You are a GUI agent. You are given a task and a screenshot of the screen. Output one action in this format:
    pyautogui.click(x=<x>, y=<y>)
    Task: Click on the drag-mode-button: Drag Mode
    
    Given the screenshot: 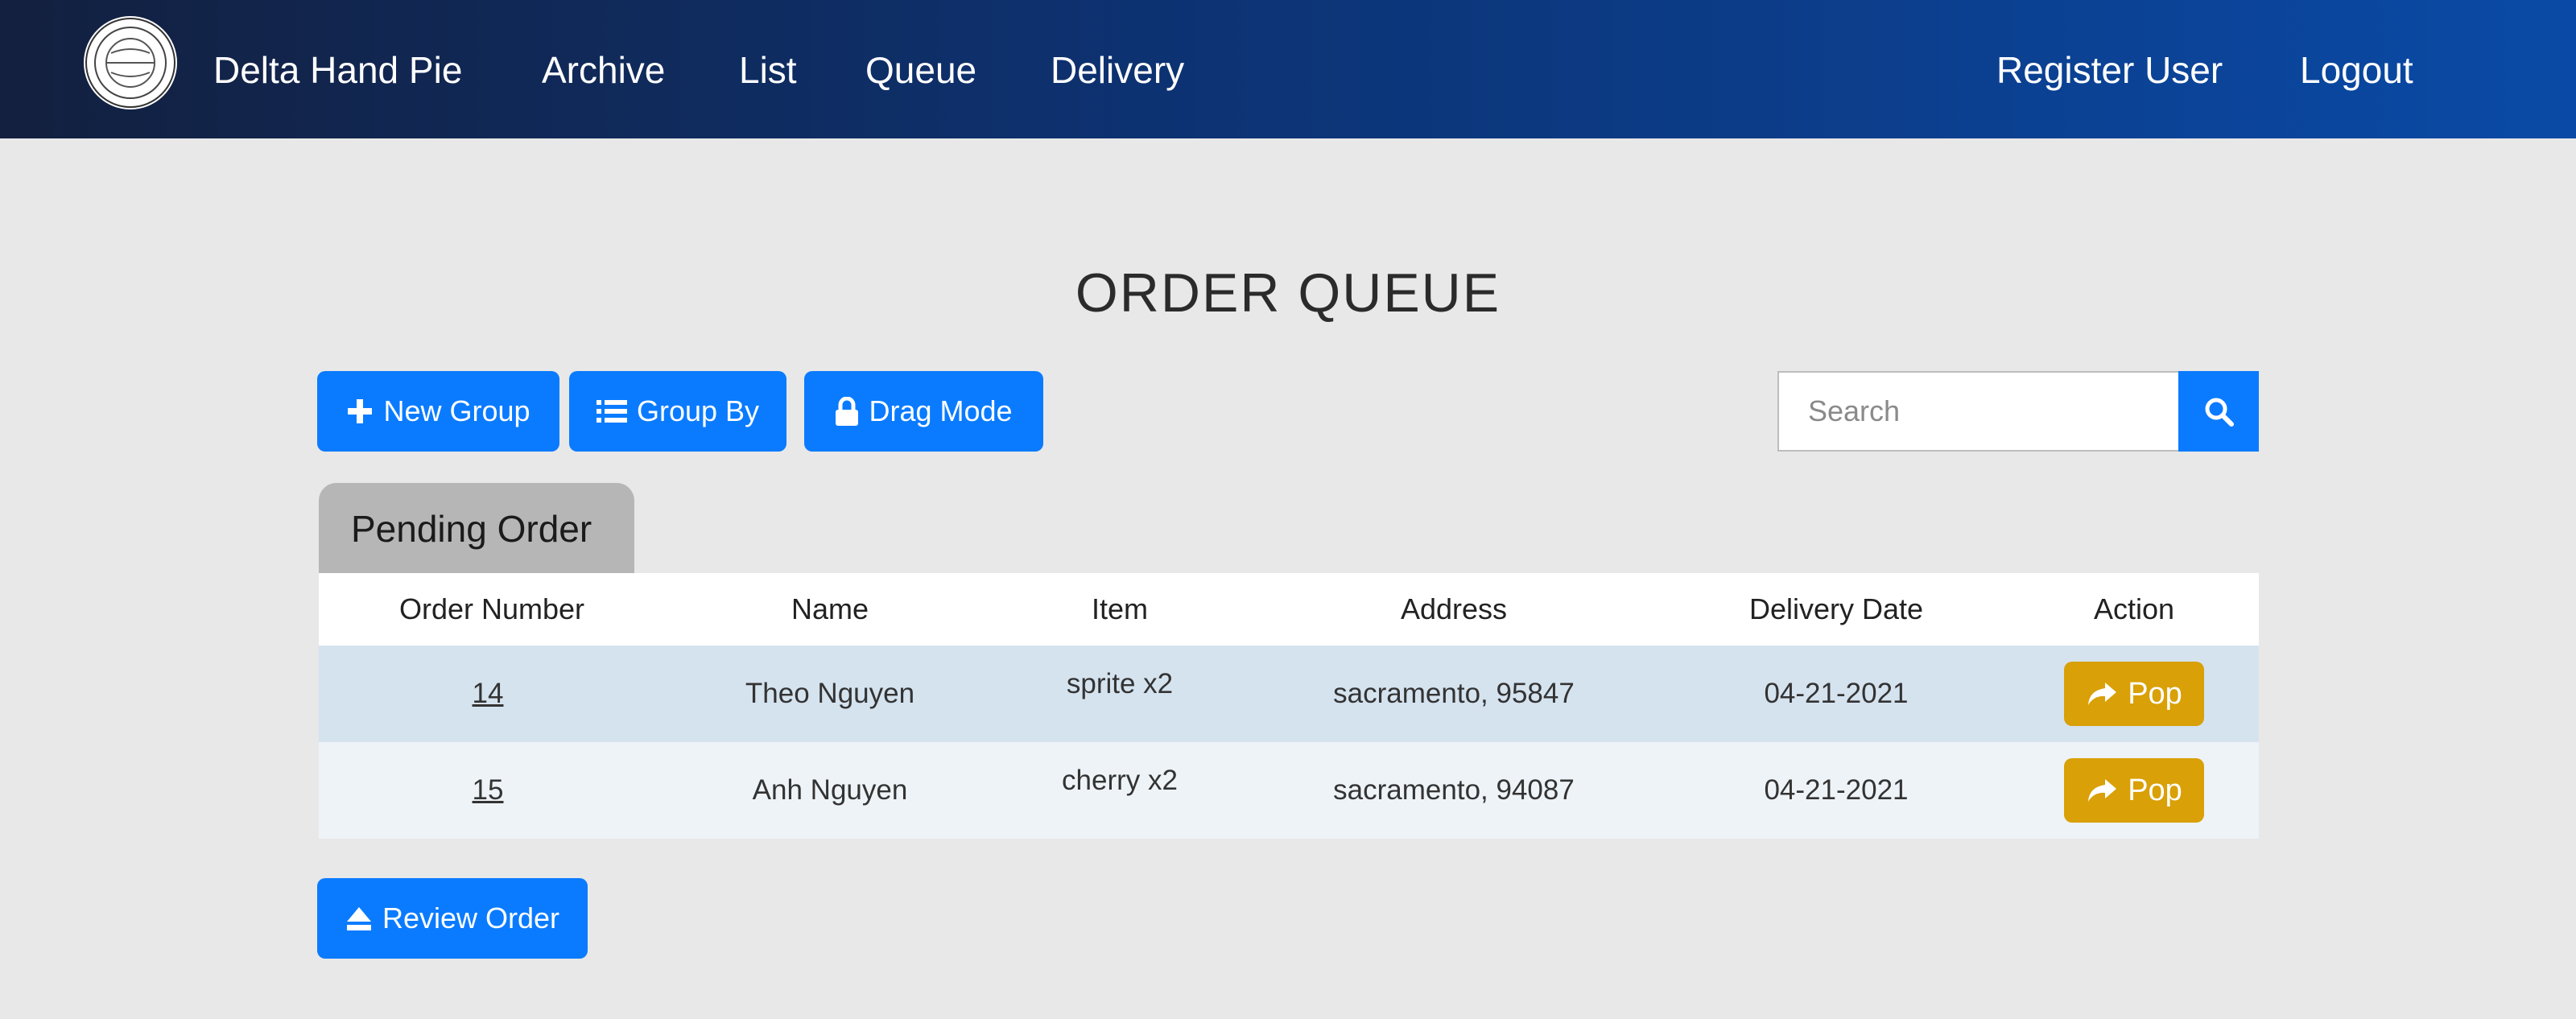 What is the action you would take?
    pyautogui.click(x=924, y=411)
    